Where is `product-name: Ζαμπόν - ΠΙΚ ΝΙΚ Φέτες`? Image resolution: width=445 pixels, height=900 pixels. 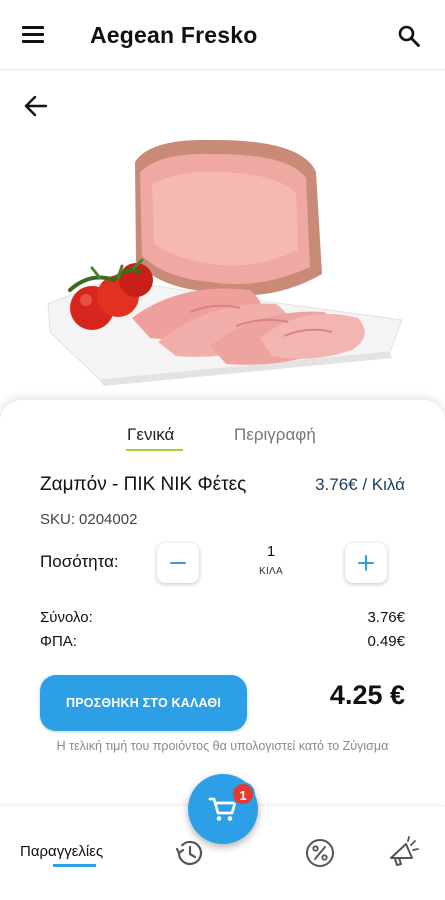 product-name: Ζαμπόν - ΠΙΚ ΝΙΚ Φέτες is located at coordinates (143, 484).